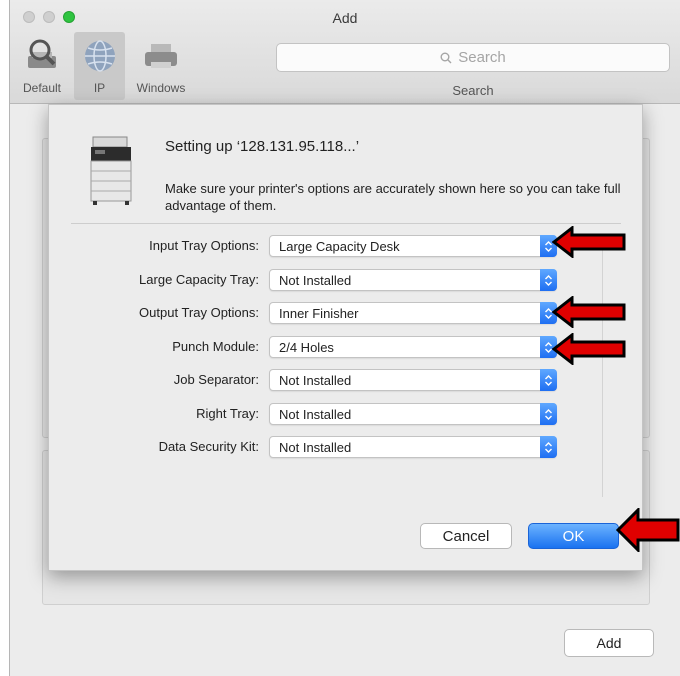 The image size is (680, 676). I want to click on windows-printer-icon, so click(161, 56).